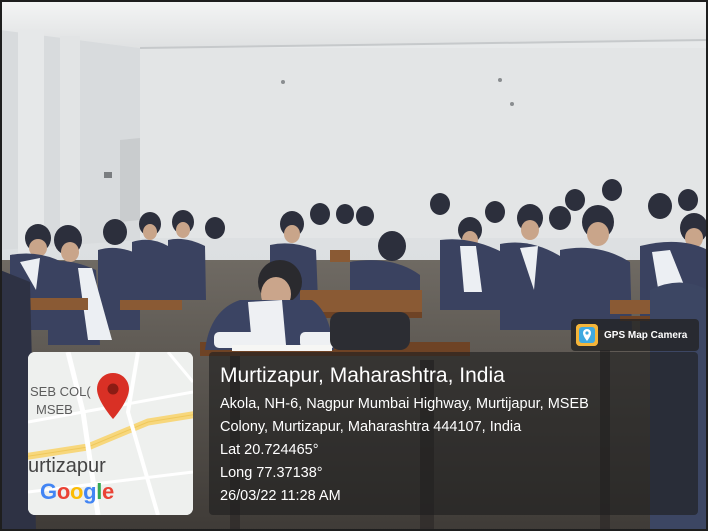 This screenshot has height=531, width=708. What do you see at coordinates (90, 491) in the screenshot?
I see `google-logo-letter: g` at bounding box center [90, 491].